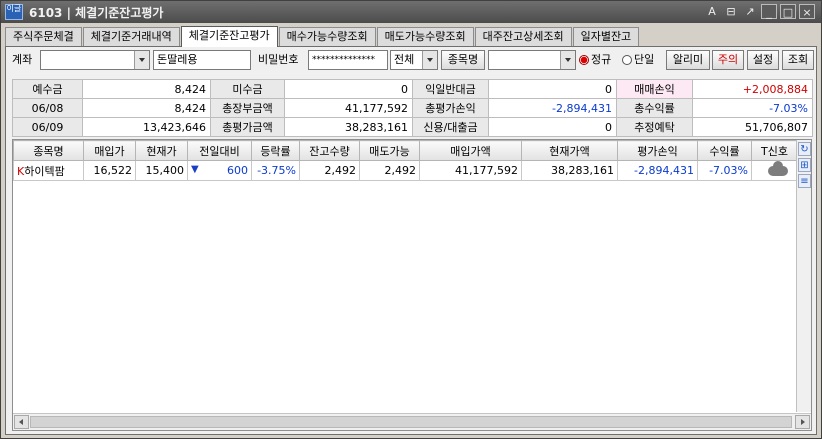  Describe the element at coordinates (425, 36) in the screenshot. I see `tab-5: 매도가능수량조회` at that location.